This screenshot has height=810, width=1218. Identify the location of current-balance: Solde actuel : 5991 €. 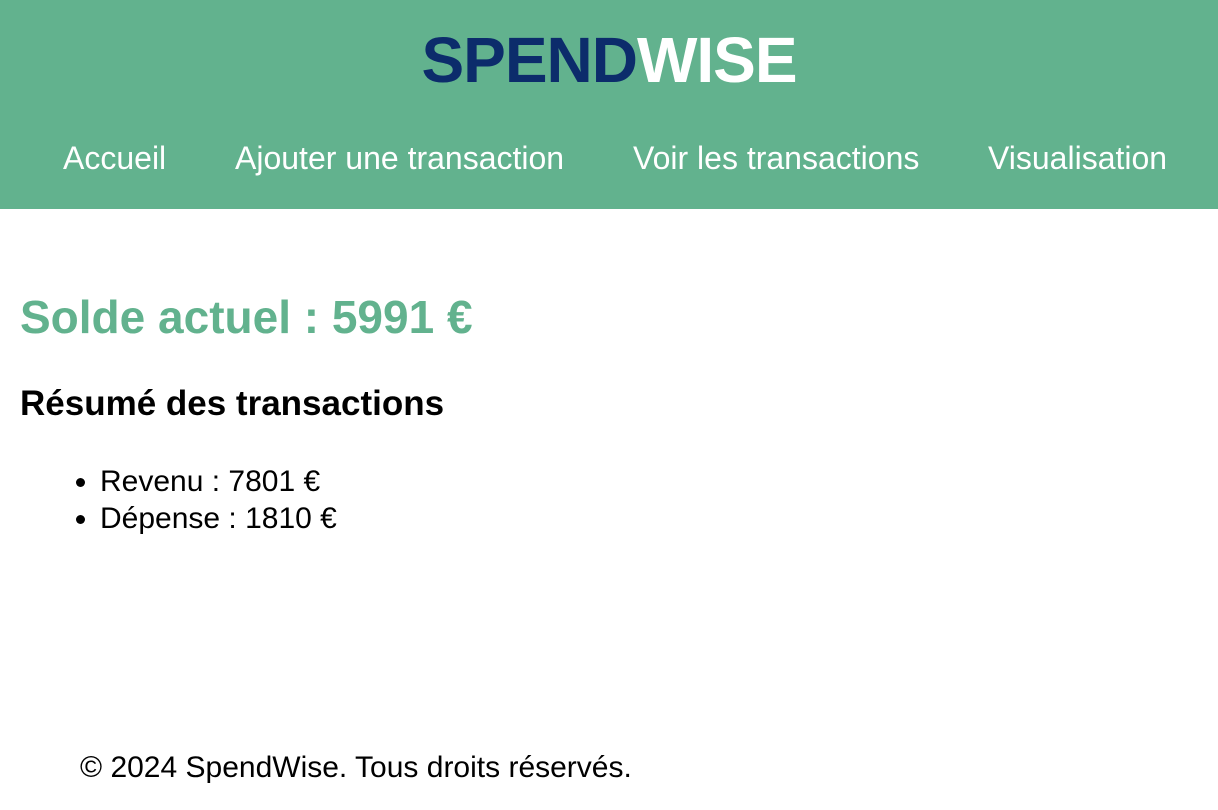
(246, 317).